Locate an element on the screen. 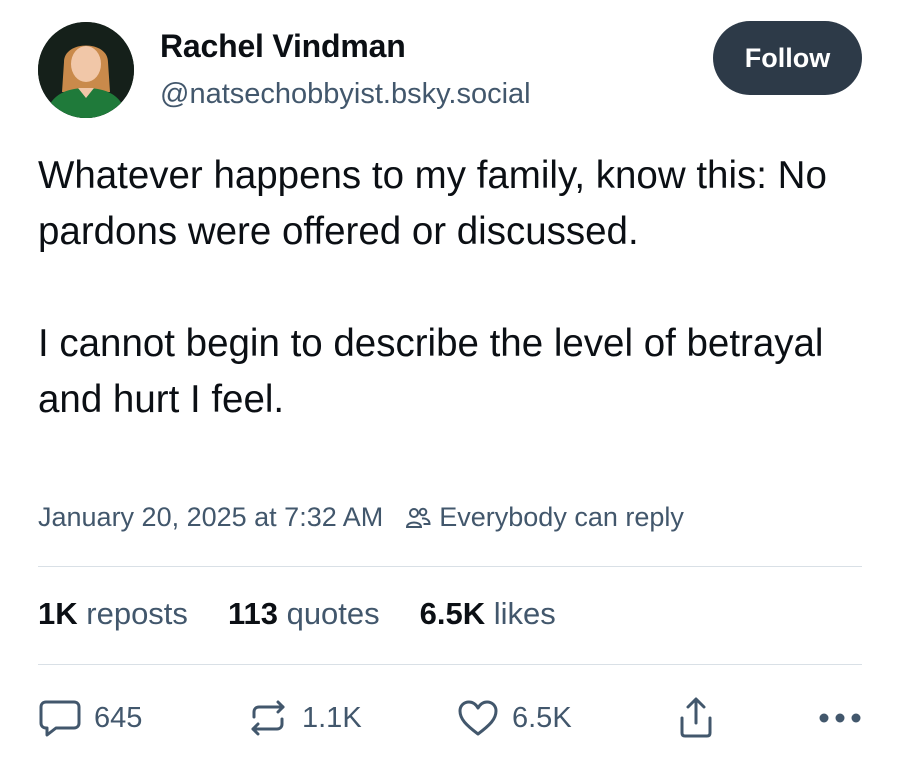  quotes-stat: 113 quotes is located at coordinates (304, 614).